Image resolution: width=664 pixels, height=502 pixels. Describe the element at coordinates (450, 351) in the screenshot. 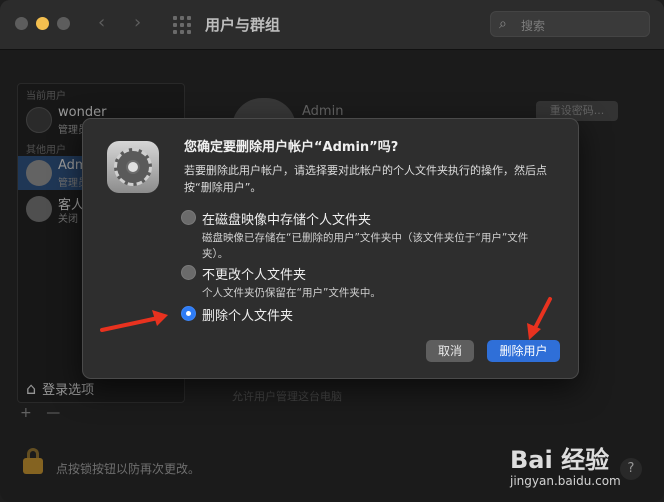

I see `cancel-button: 取消` at that location.